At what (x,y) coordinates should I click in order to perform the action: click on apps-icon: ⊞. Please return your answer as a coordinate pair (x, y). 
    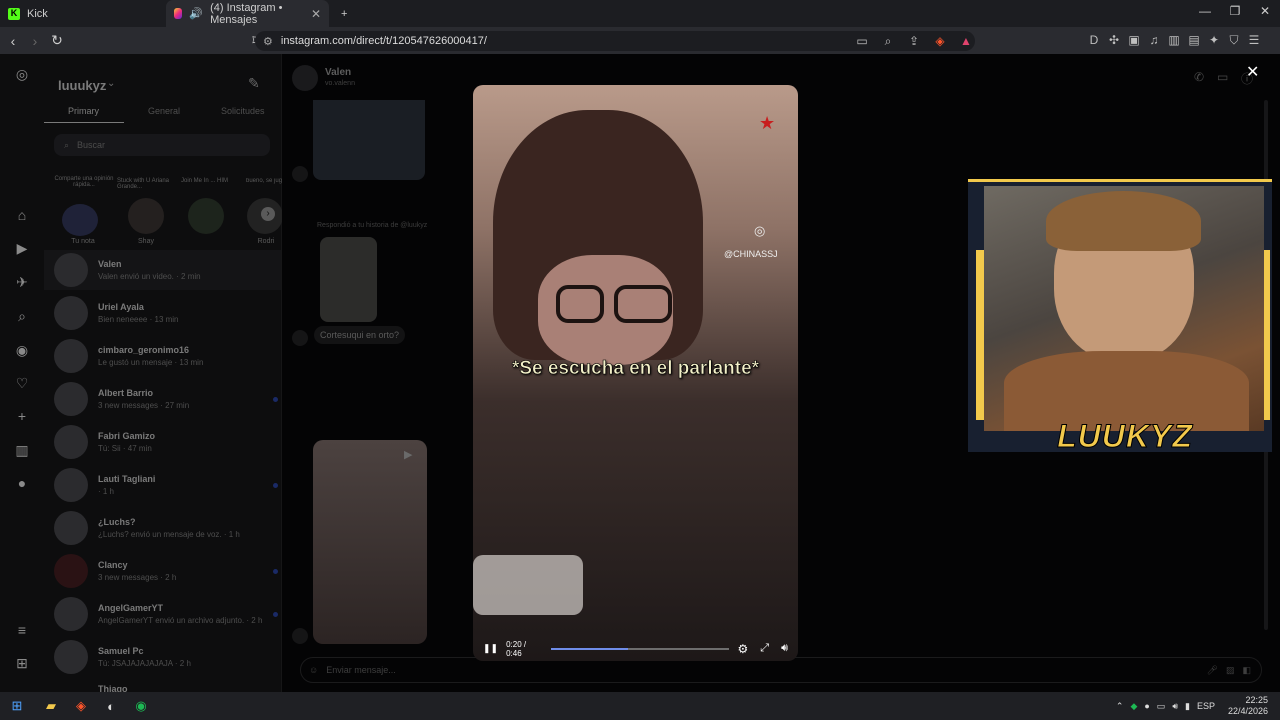
    Looking at the image, I should click on (22, 665).